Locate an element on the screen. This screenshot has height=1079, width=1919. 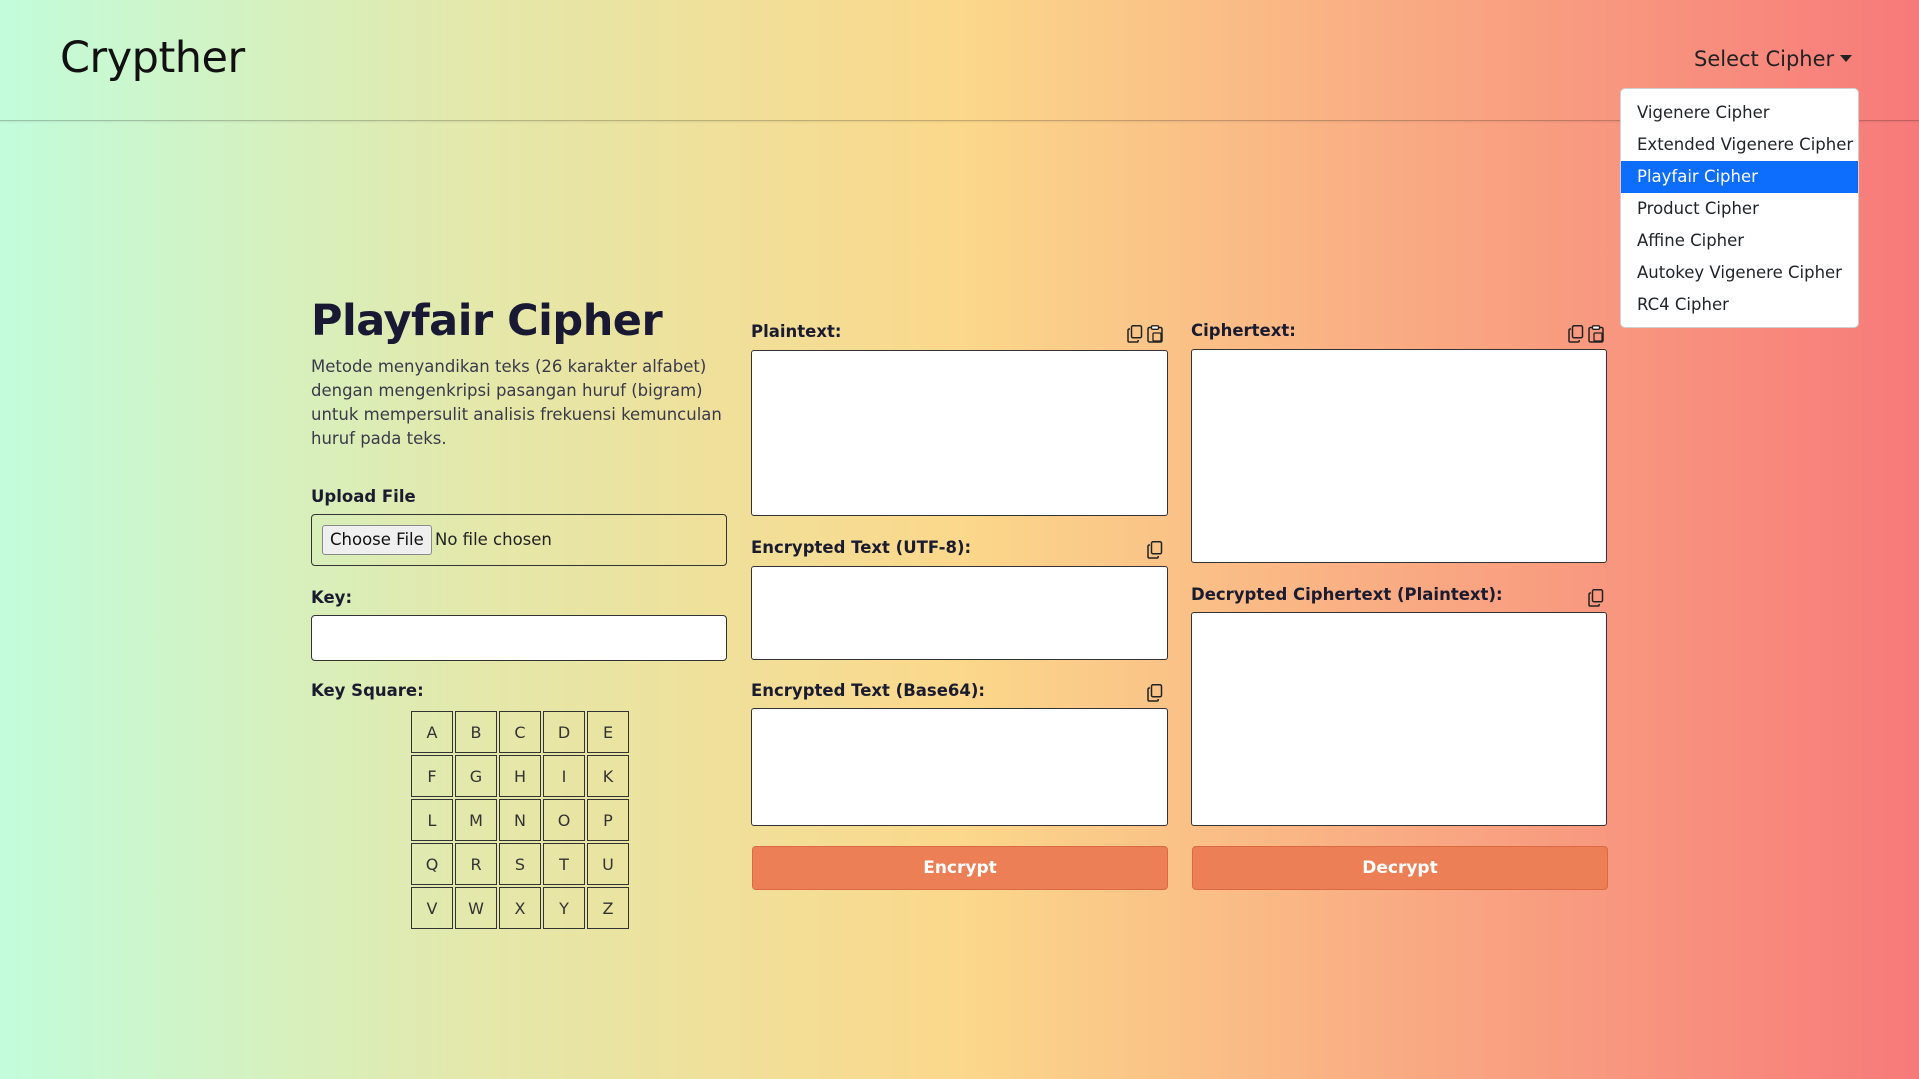
key-square-cell: P is located at coordinates (608, 820).